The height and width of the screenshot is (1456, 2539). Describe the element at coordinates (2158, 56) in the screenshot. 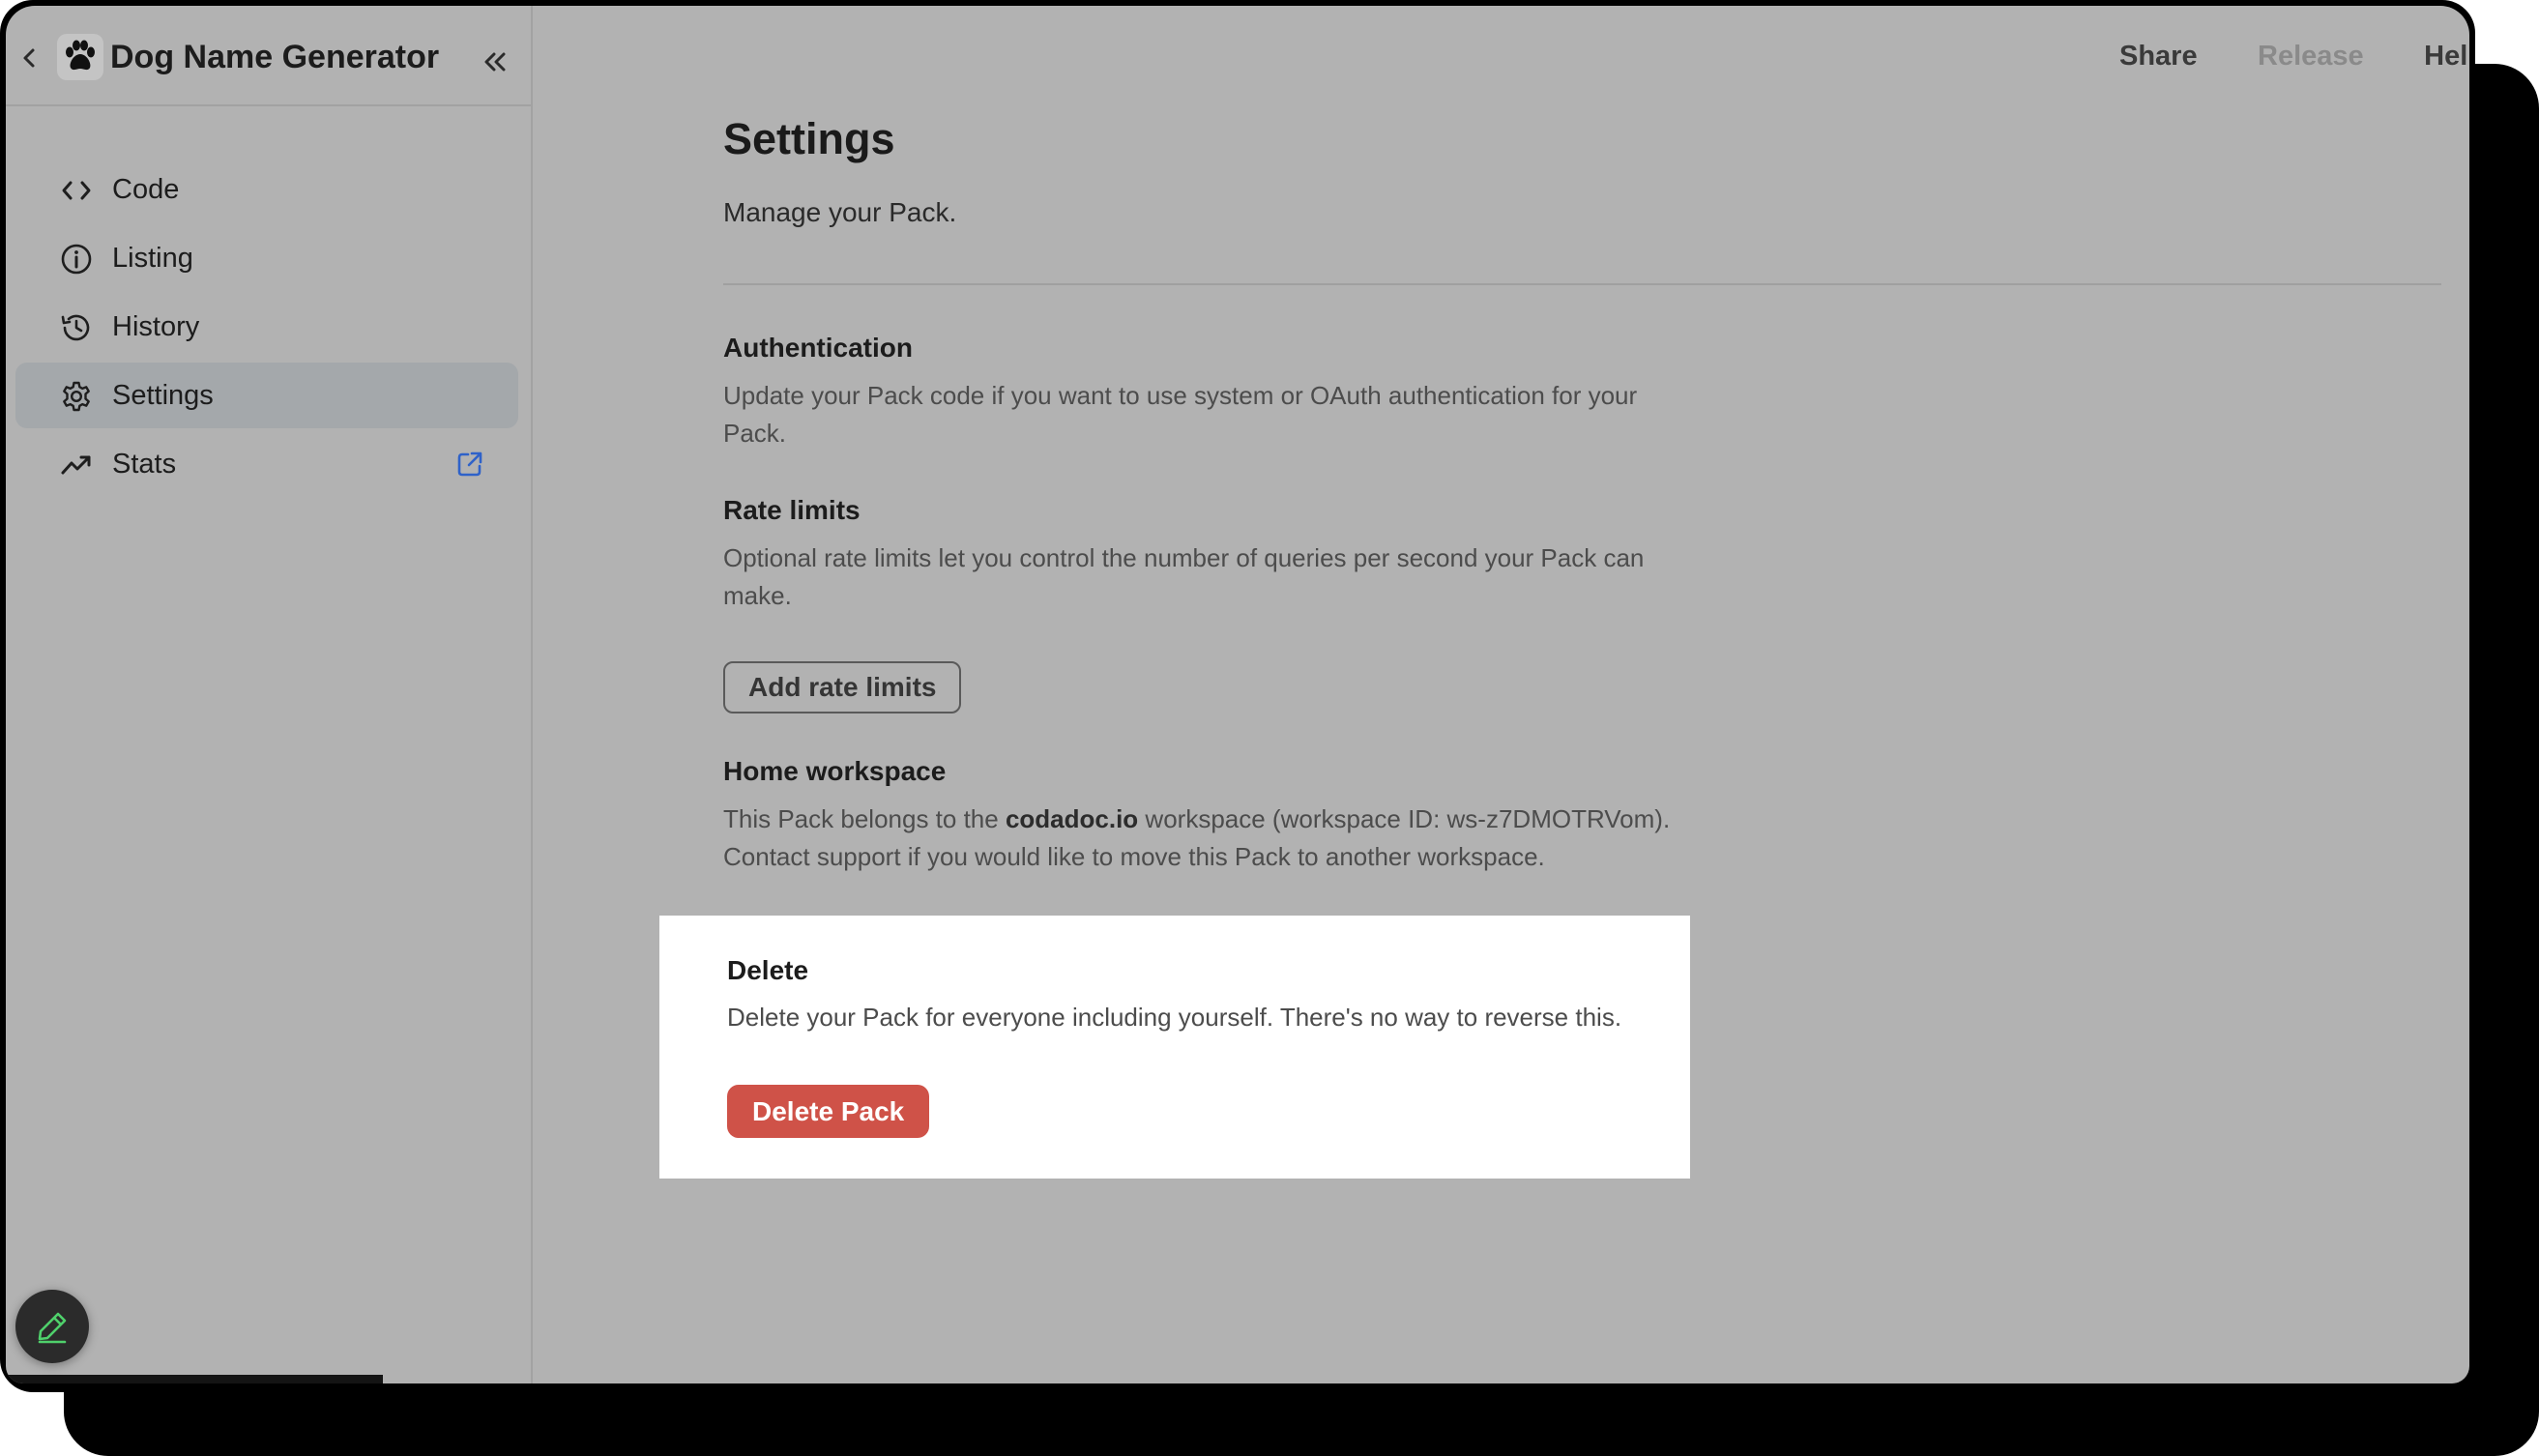

I see `share-button: Share` at that location.